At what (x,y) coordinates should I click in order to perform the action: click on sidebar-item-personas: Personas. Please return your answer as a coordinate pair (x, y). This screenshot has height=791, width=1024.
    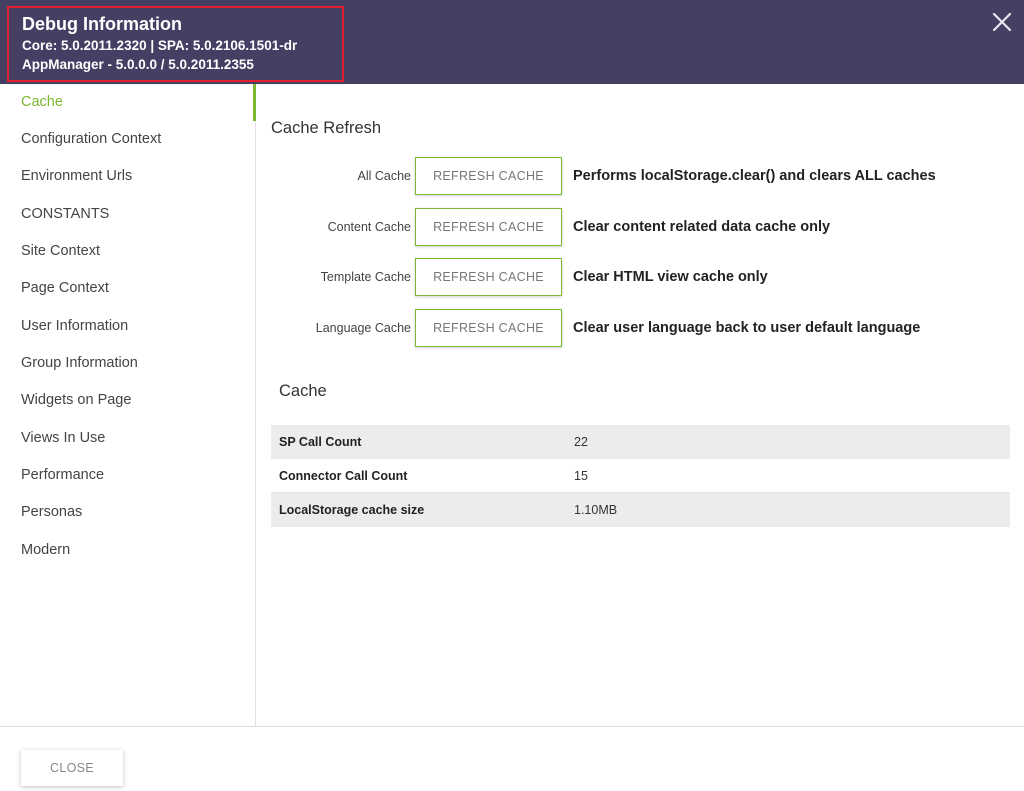
    Looking at the image, I should click on (128, 512).